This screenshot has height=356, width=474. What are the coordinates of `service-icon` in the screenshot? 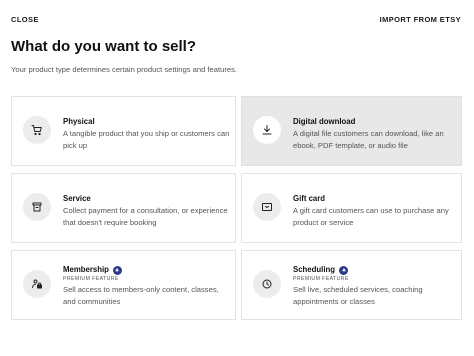 It's located at (37, 207).